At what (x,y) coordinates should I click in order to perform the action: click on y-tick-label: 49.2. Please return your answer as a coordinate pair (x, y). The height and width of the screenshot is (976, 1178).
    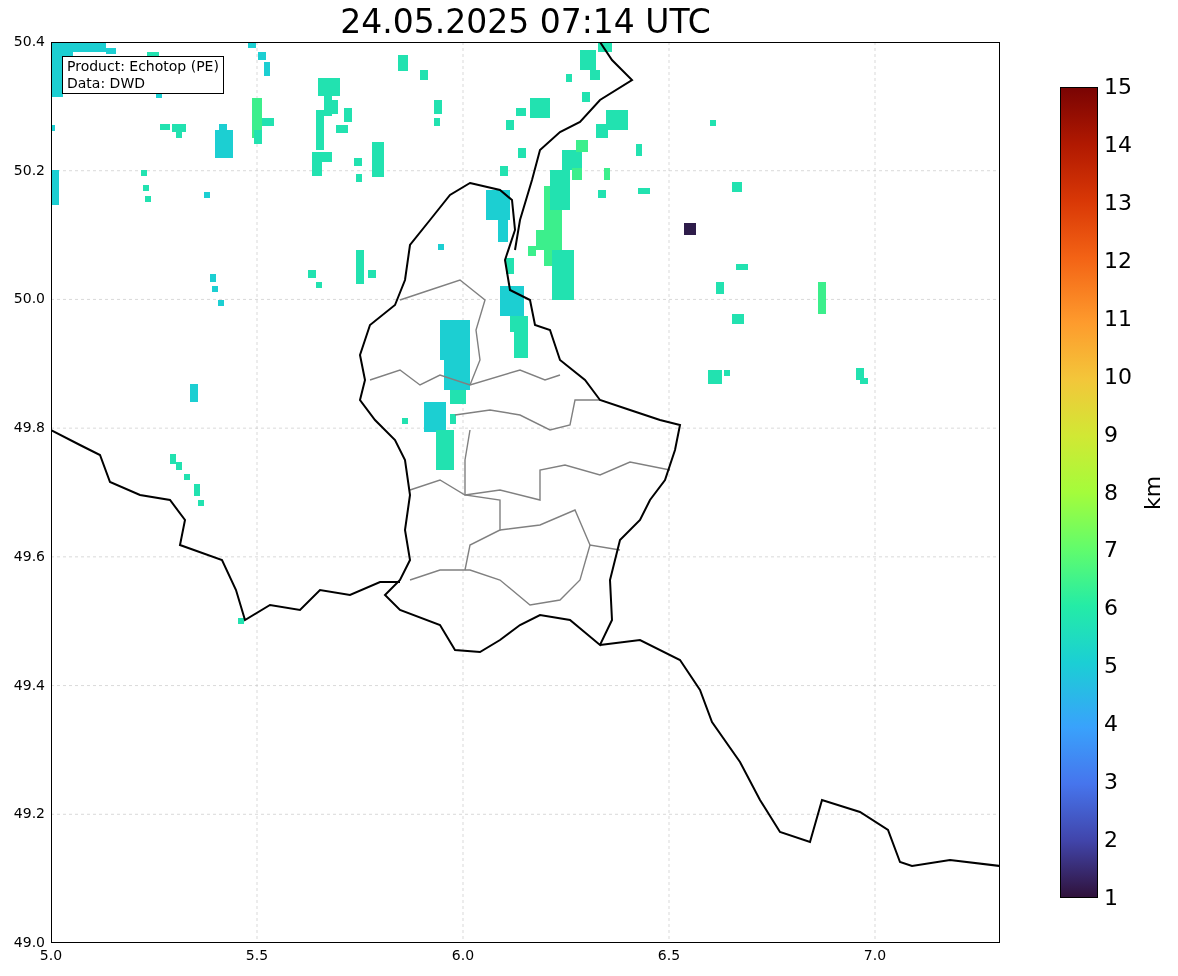
    Looking at the image, I should click on (29, 813).